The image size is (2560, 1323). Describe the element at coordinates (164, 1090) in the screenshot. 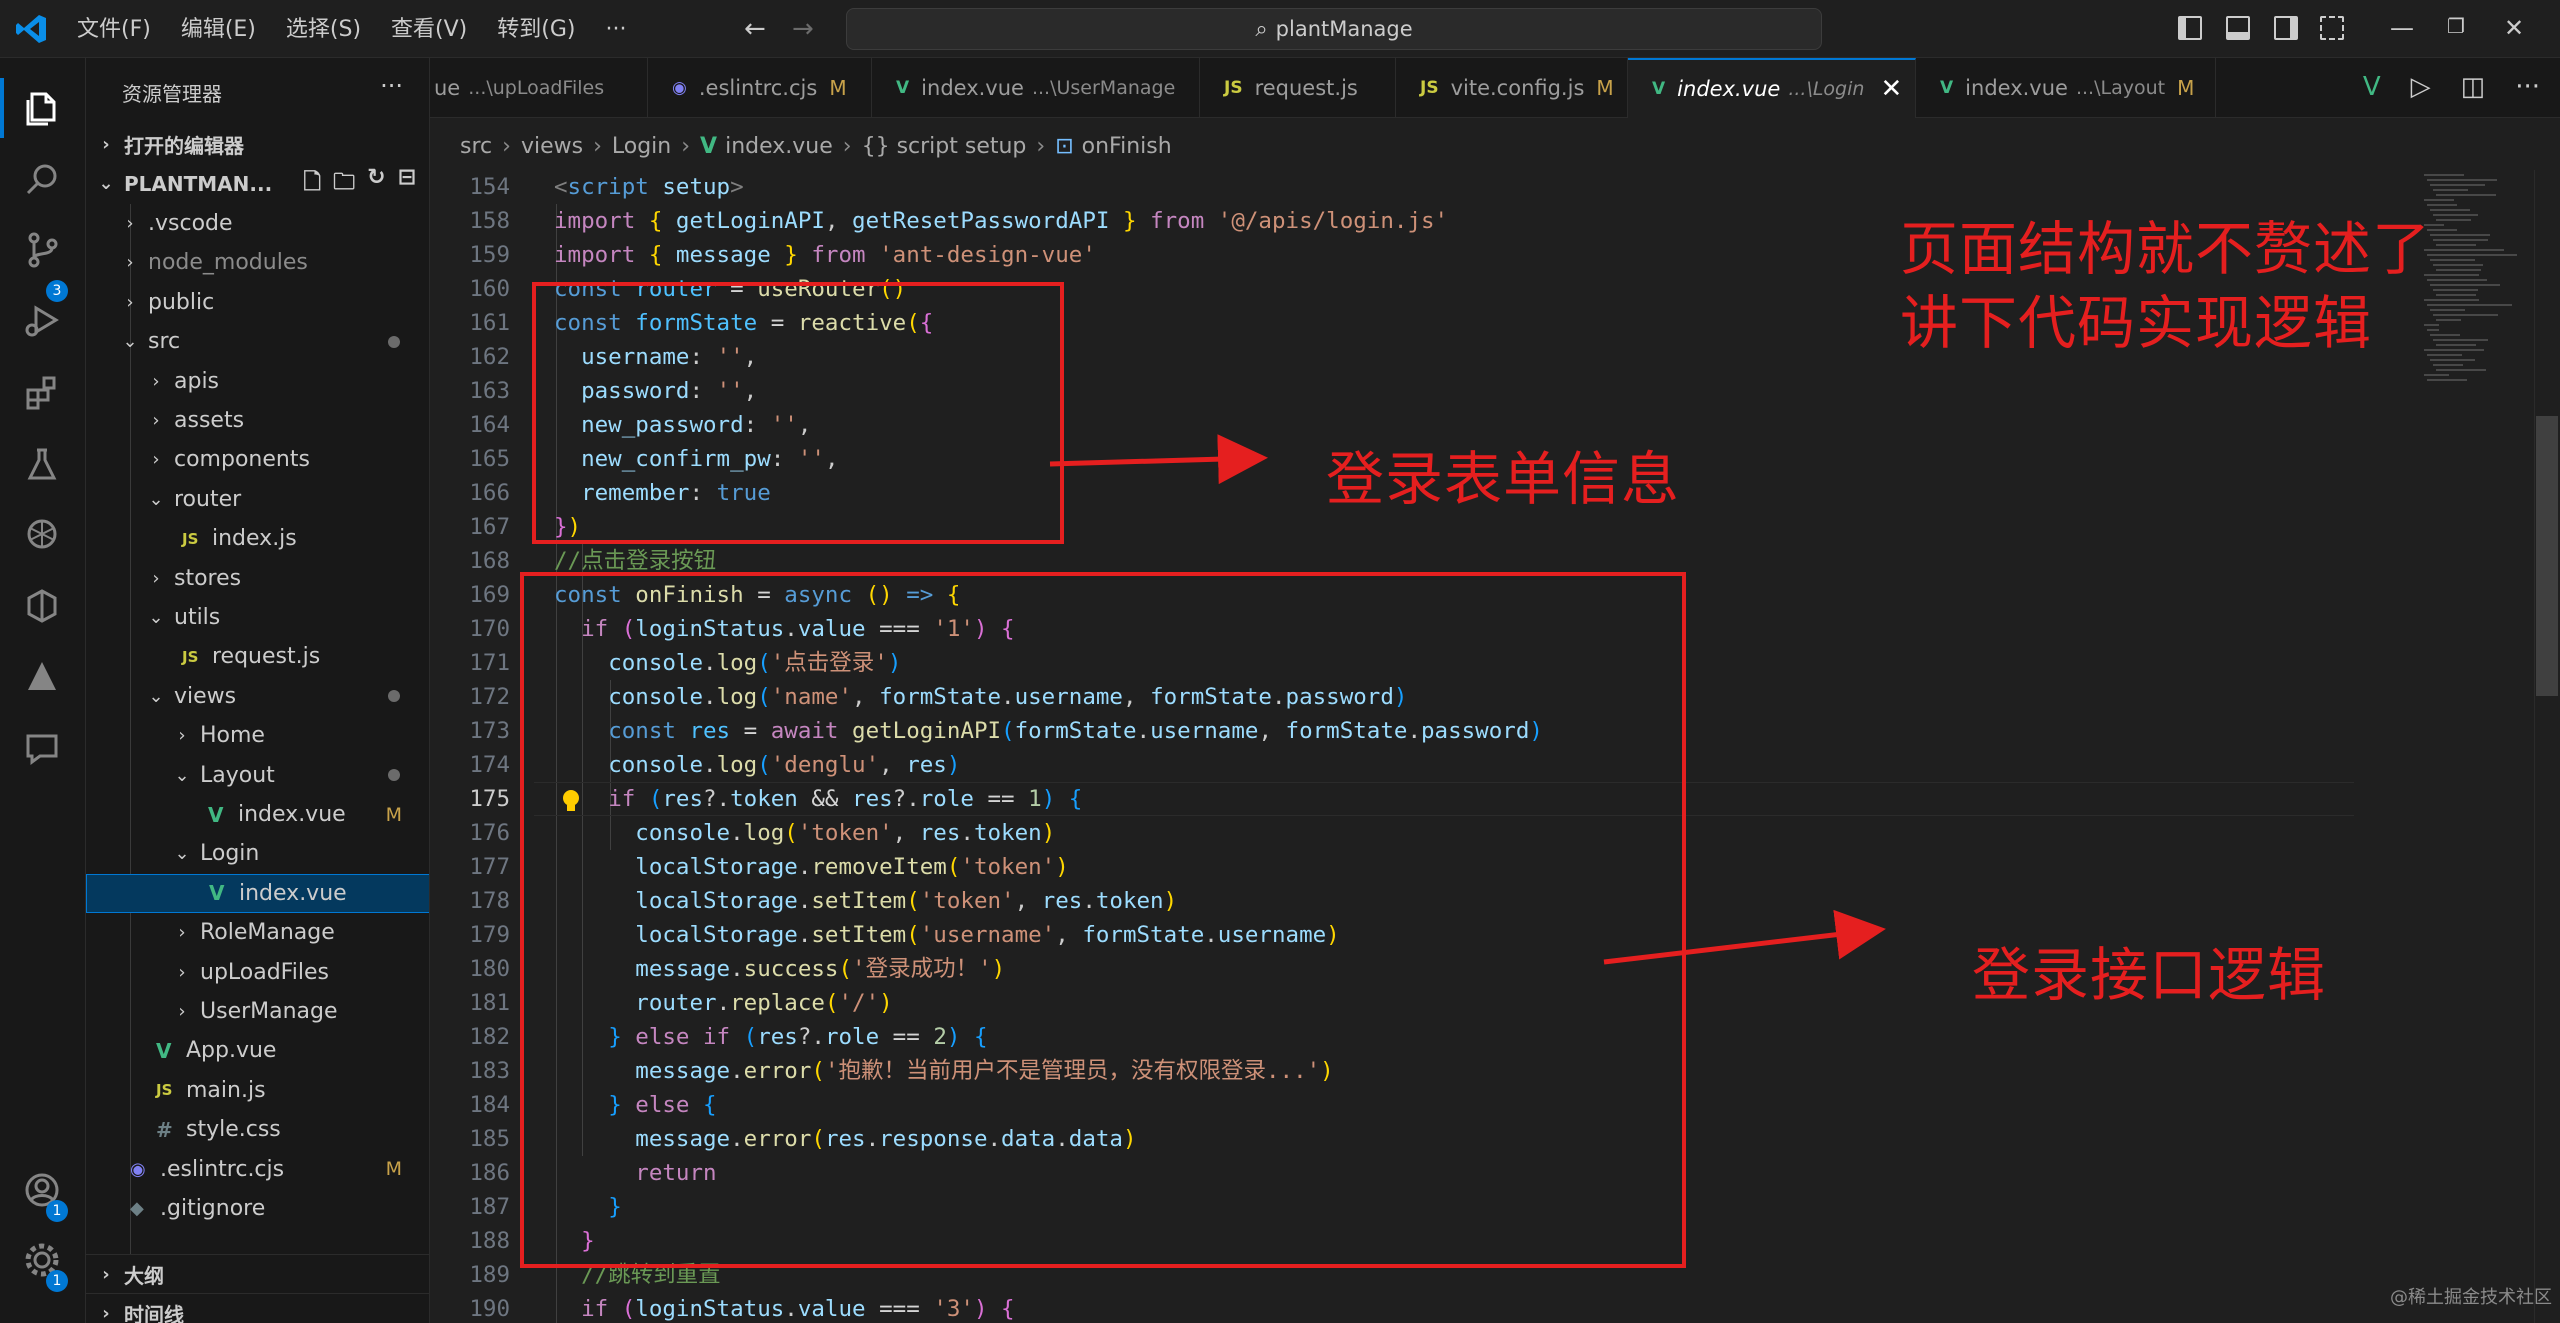

I see `js-file-icon: JS` at that location.